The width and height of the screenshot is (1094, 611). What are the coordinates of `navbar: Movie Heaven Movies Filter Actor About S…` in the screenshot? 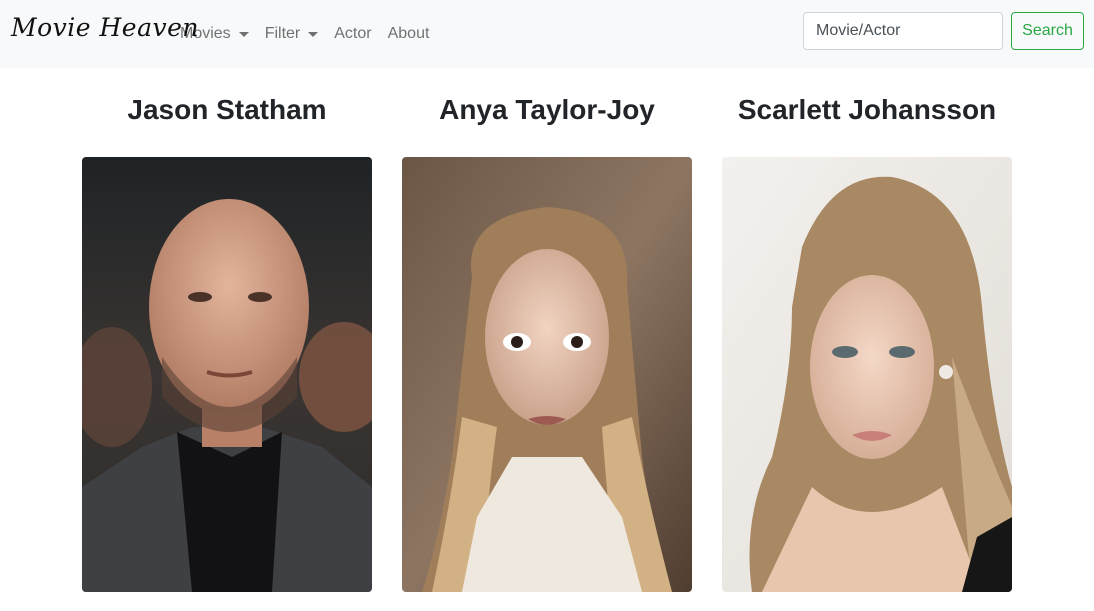 It's located at (547, 34).